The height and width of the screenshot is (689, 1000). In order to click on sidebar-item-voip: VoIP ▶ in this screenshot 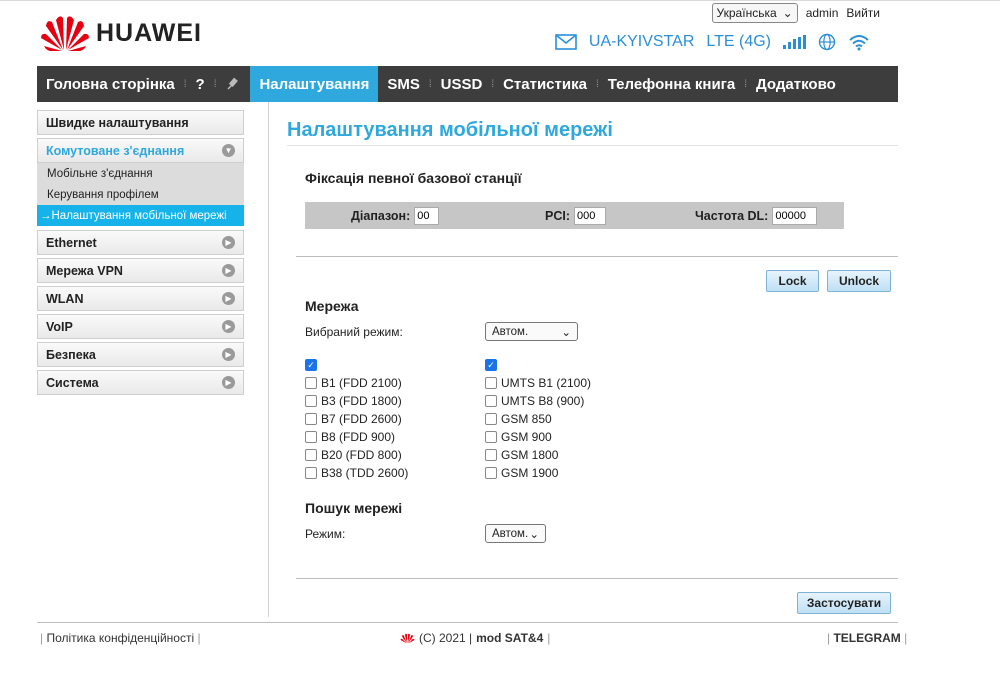, I will do `click(140, 326)`.